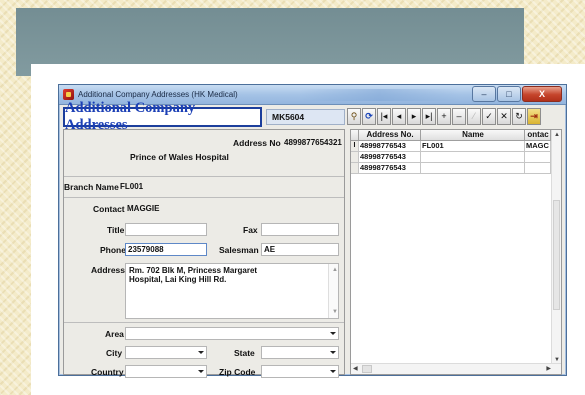 Image resolution: width=585 pixels, height=395 pixels. I want to click on address-scrollbar: ▲ ▼, so click(333, 291).